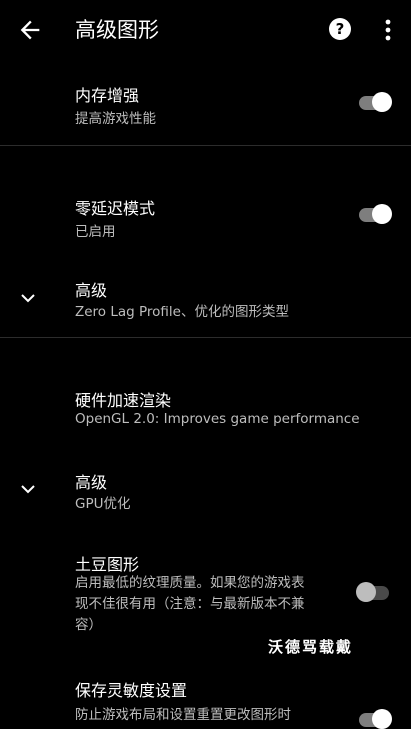 The width and height of the screenshot is (411, 729). Describe the element at coordinates (205, 299) in the screenshot. I see `setting-advanced-zero-lag: 高级 Zero Lag Profile、优化的图形类型` at that location.